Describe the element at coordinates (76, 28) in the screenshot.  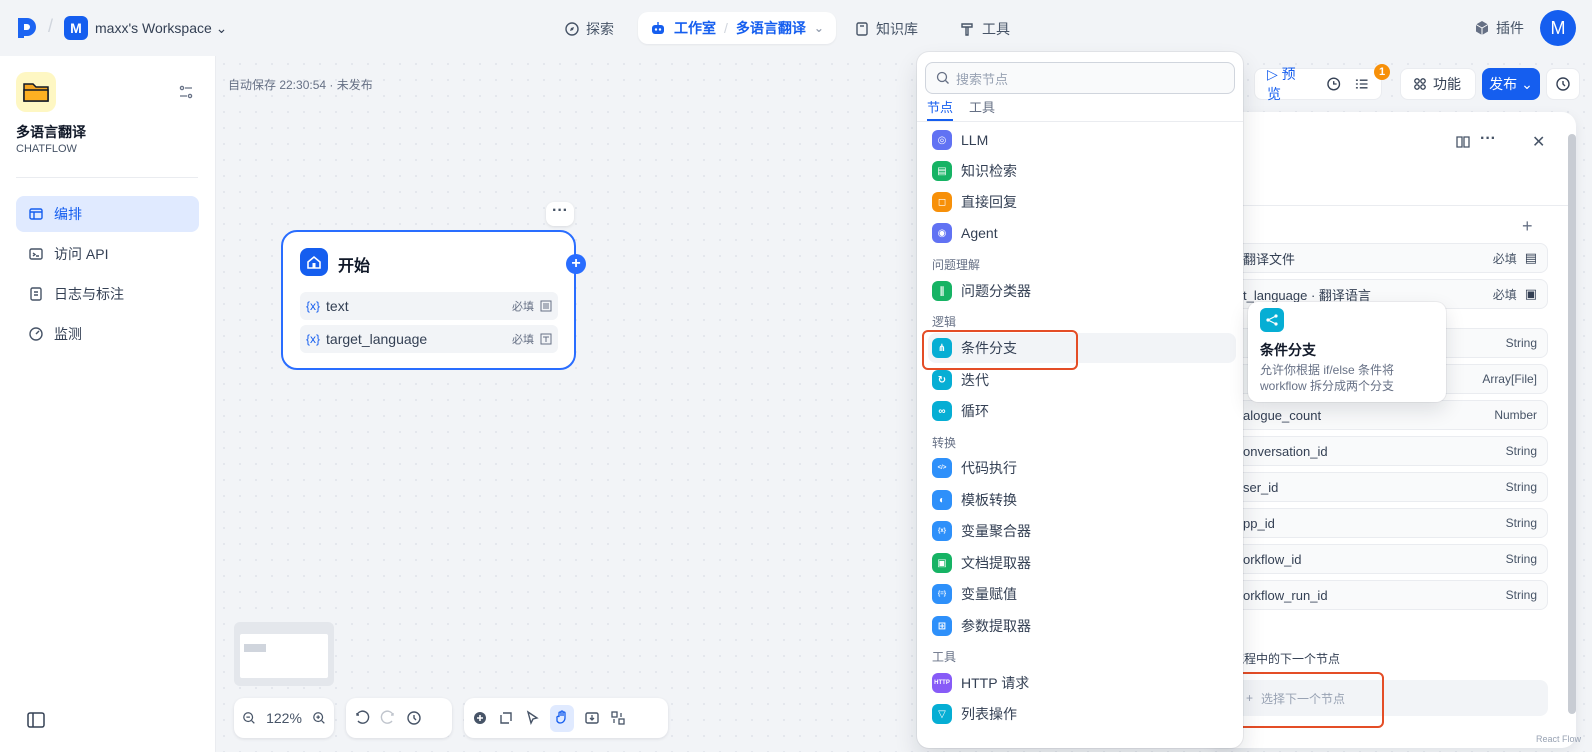
I see `workspace-badge: M` at that location.